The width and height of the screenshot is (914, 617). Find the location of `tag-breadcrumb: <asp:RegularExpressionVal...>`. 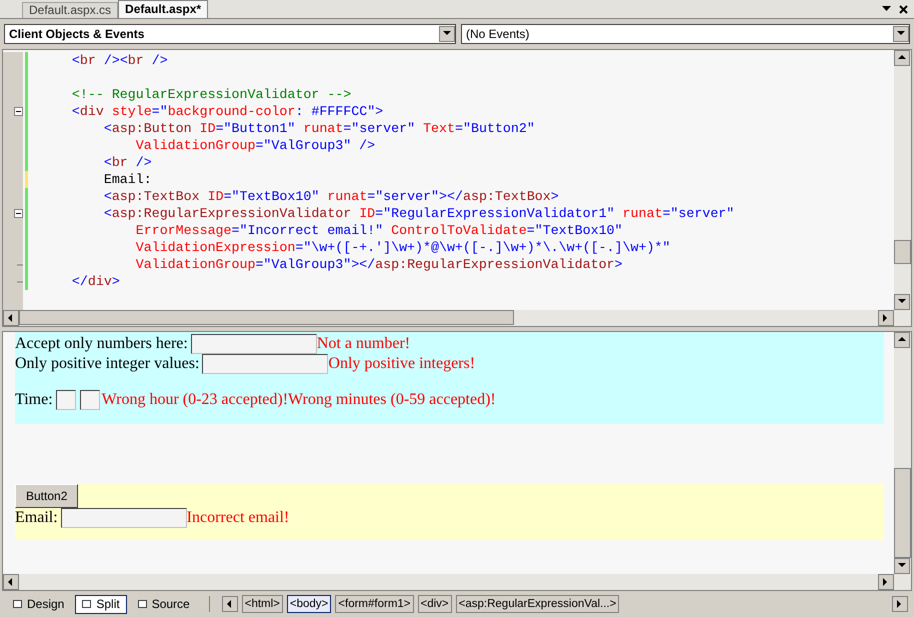

tag-breadcrumb: <asp:RegularExpressionVal...> is located at coordinates (538, 604).